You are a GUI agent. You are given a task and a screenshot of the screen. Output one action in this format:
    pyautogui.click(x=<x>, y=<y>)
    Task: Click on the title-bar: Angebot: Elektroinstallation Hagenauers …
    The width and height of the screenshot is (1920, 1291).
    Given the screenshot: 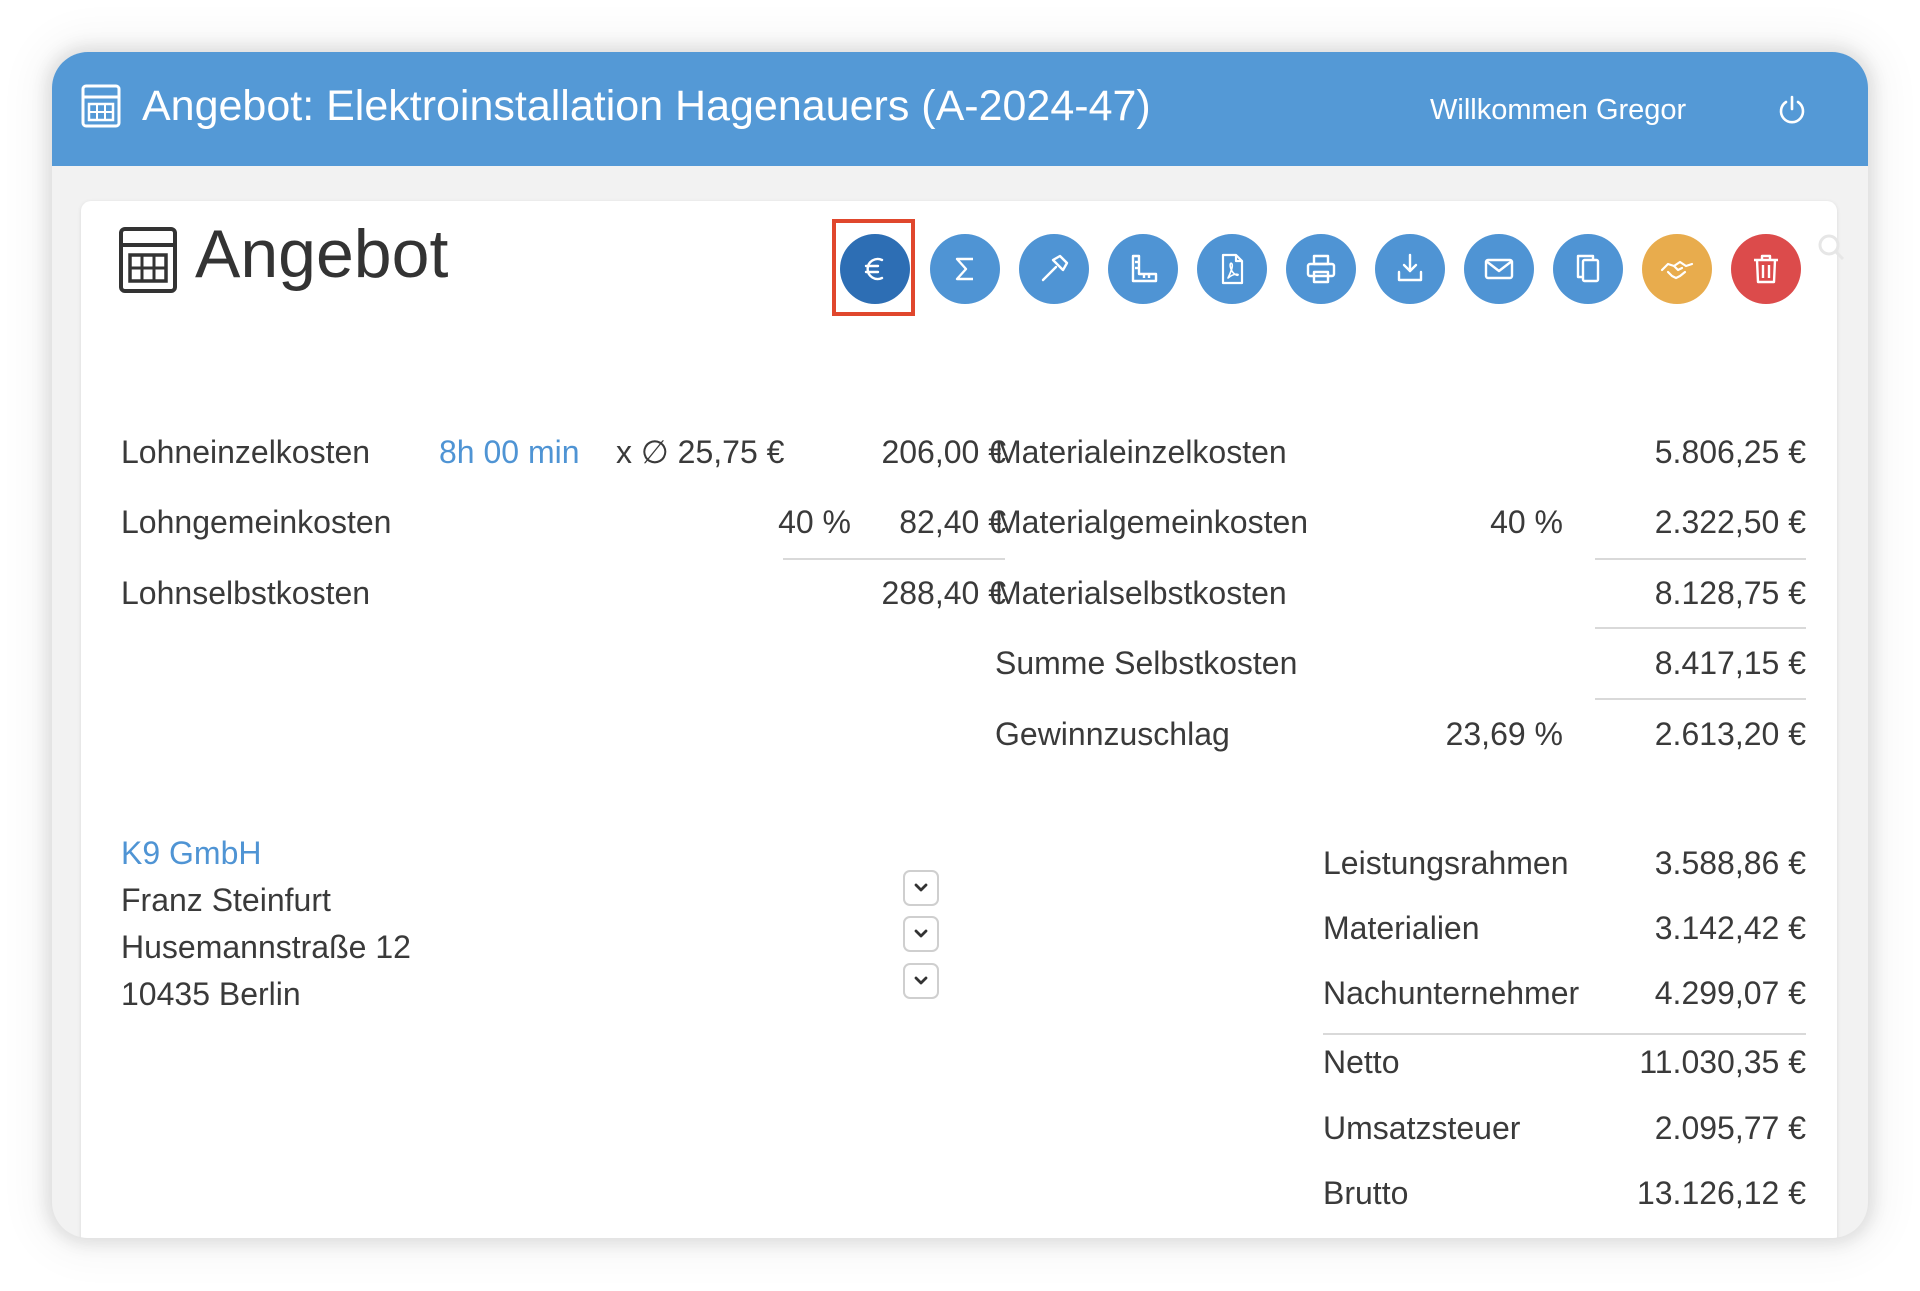 What is the action you would take?
    pyautogui.click(x=960, y=109)
    